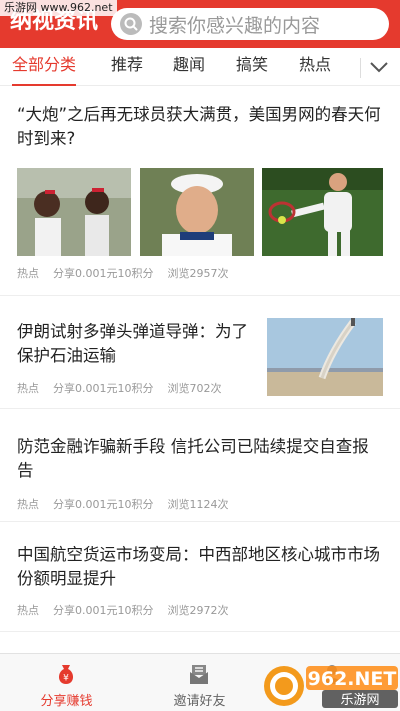  What do you see at coordinates (252, 67) in the screenshot?
I see `tab-funny: 搞笑` at bounding box center [252, 67].